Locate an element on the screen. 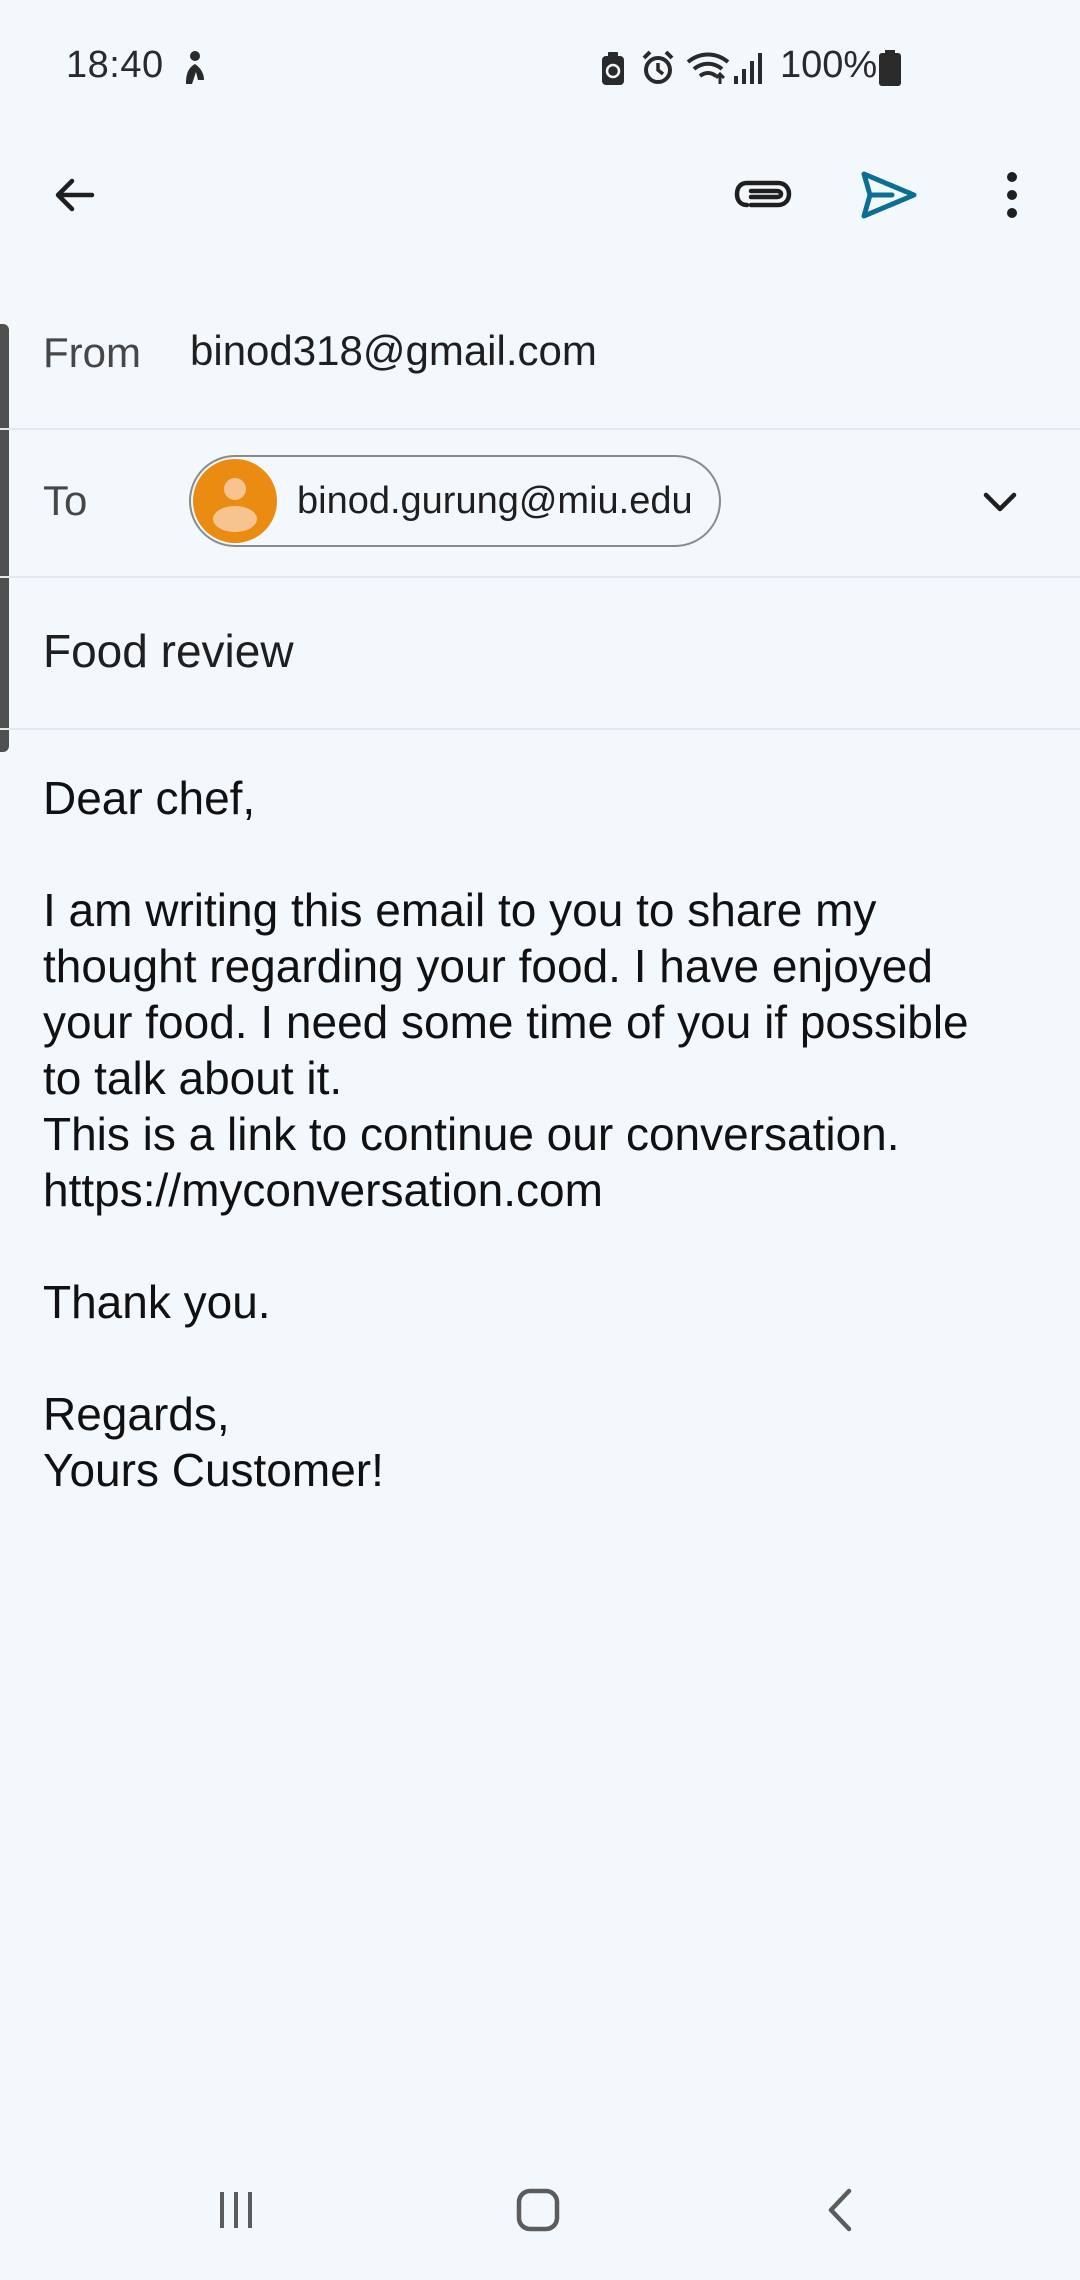 The height and width of the screenshot is (2280, 1080). from-account: binod318@gmail.com is located at coordinates (393, 351).